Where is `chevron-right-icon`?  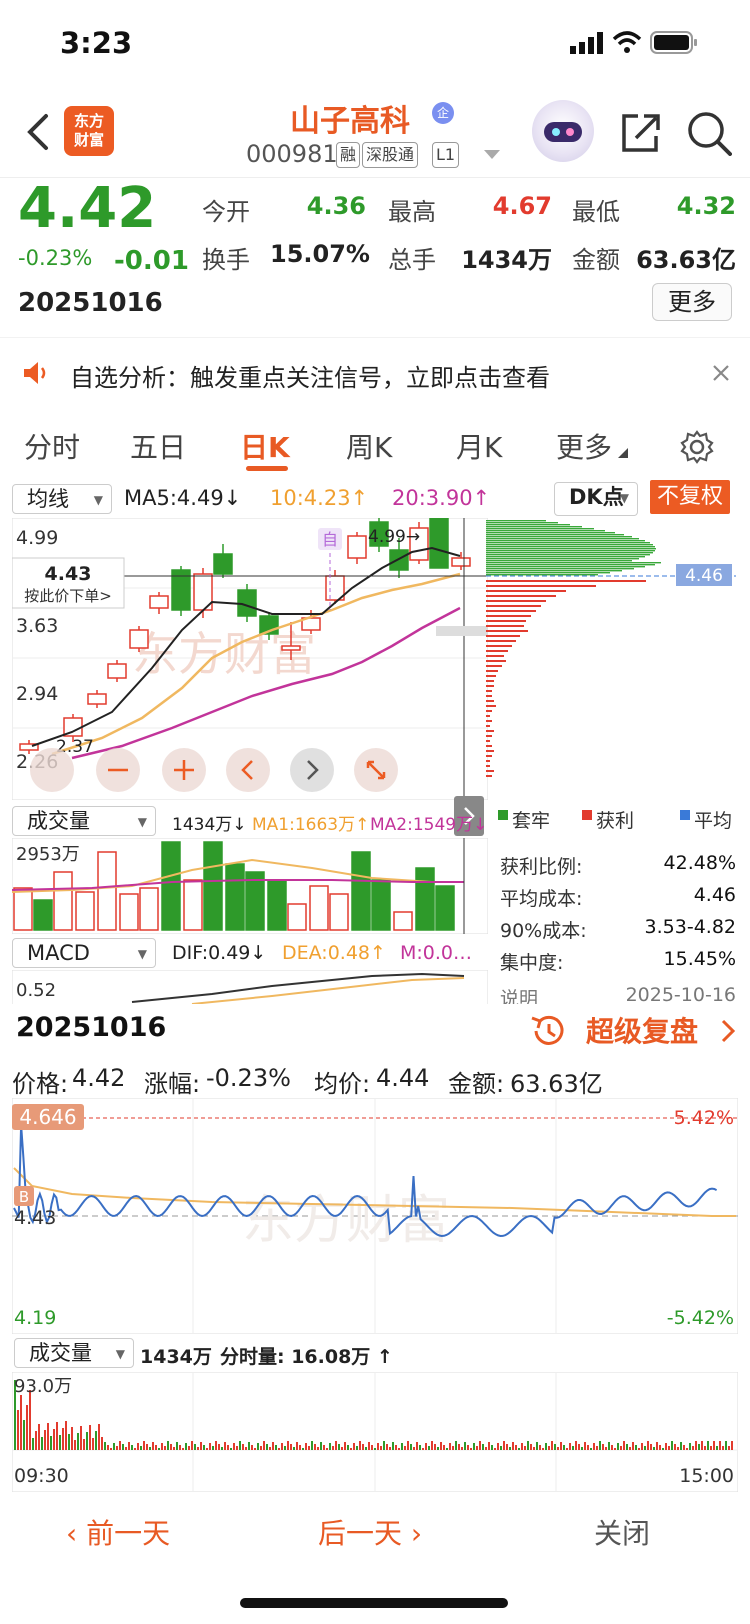
chevron-right-icon is located at coordinates (728, 1031).